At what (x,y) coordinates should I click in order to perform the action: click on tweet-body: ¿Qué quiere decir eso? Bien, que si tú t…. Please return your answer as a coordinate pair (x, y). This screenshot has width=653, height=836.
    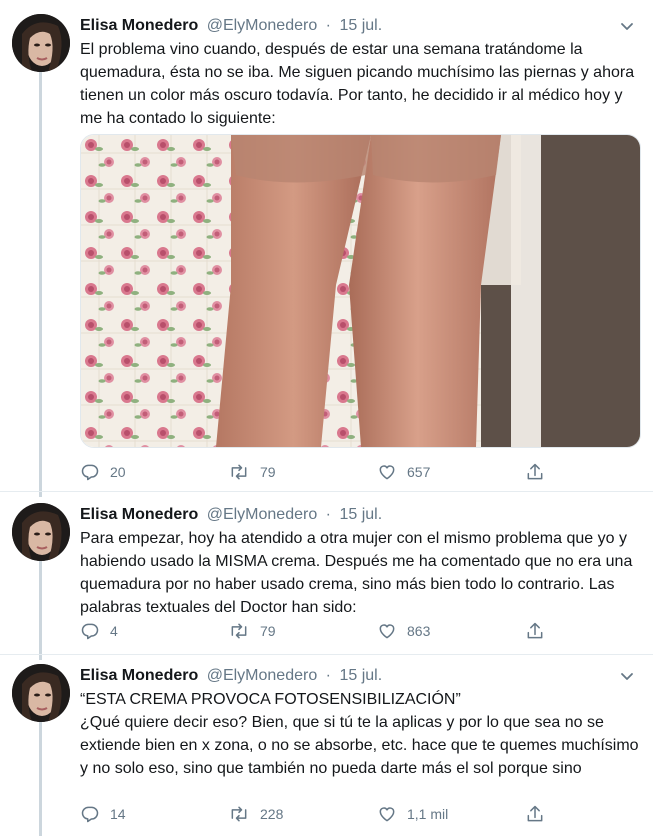
    Looking at the image, I should click on (359, 745).